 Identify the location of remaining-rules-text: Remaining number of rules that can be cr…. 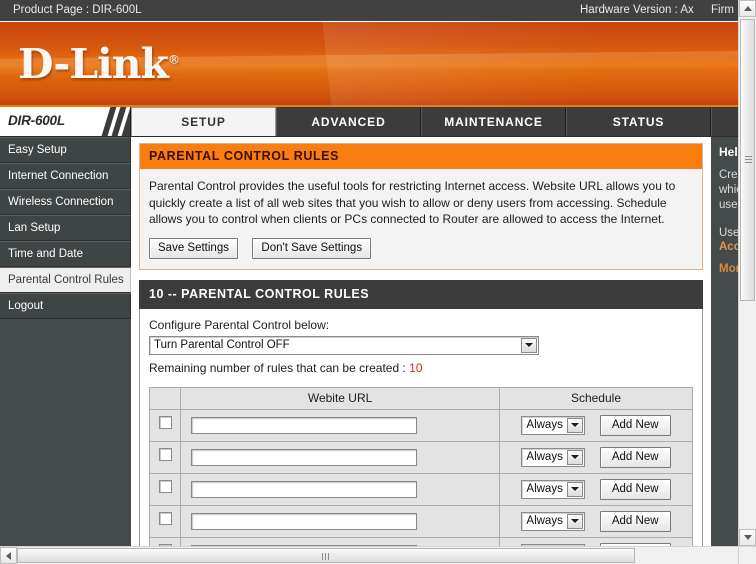
(421, 368).